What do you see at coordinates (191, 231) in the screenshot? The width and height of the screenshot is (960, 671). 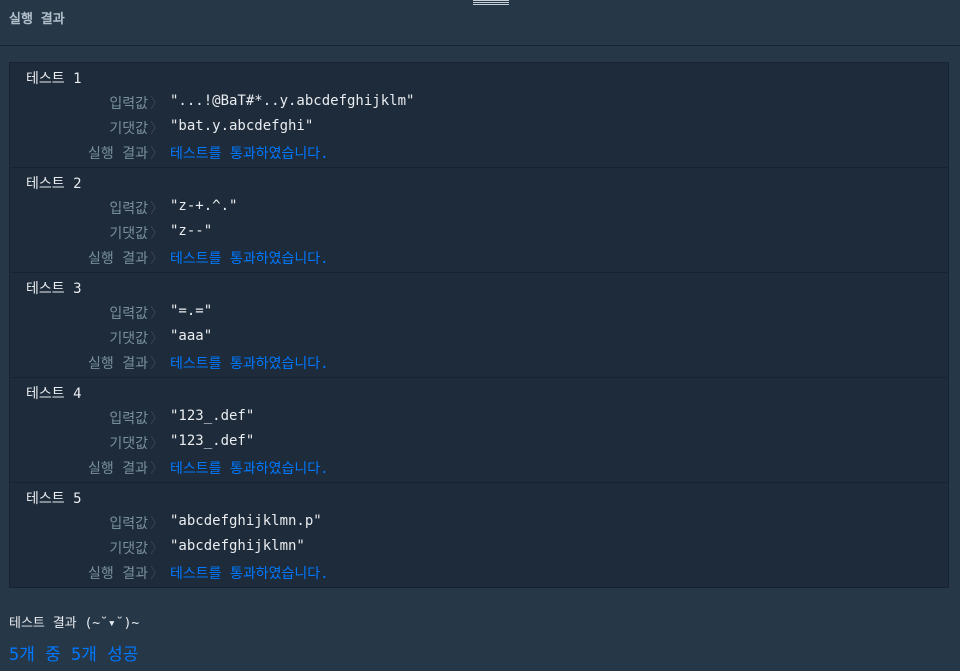 I see `expected-value: "z--"` at bounding box center [191, 231].